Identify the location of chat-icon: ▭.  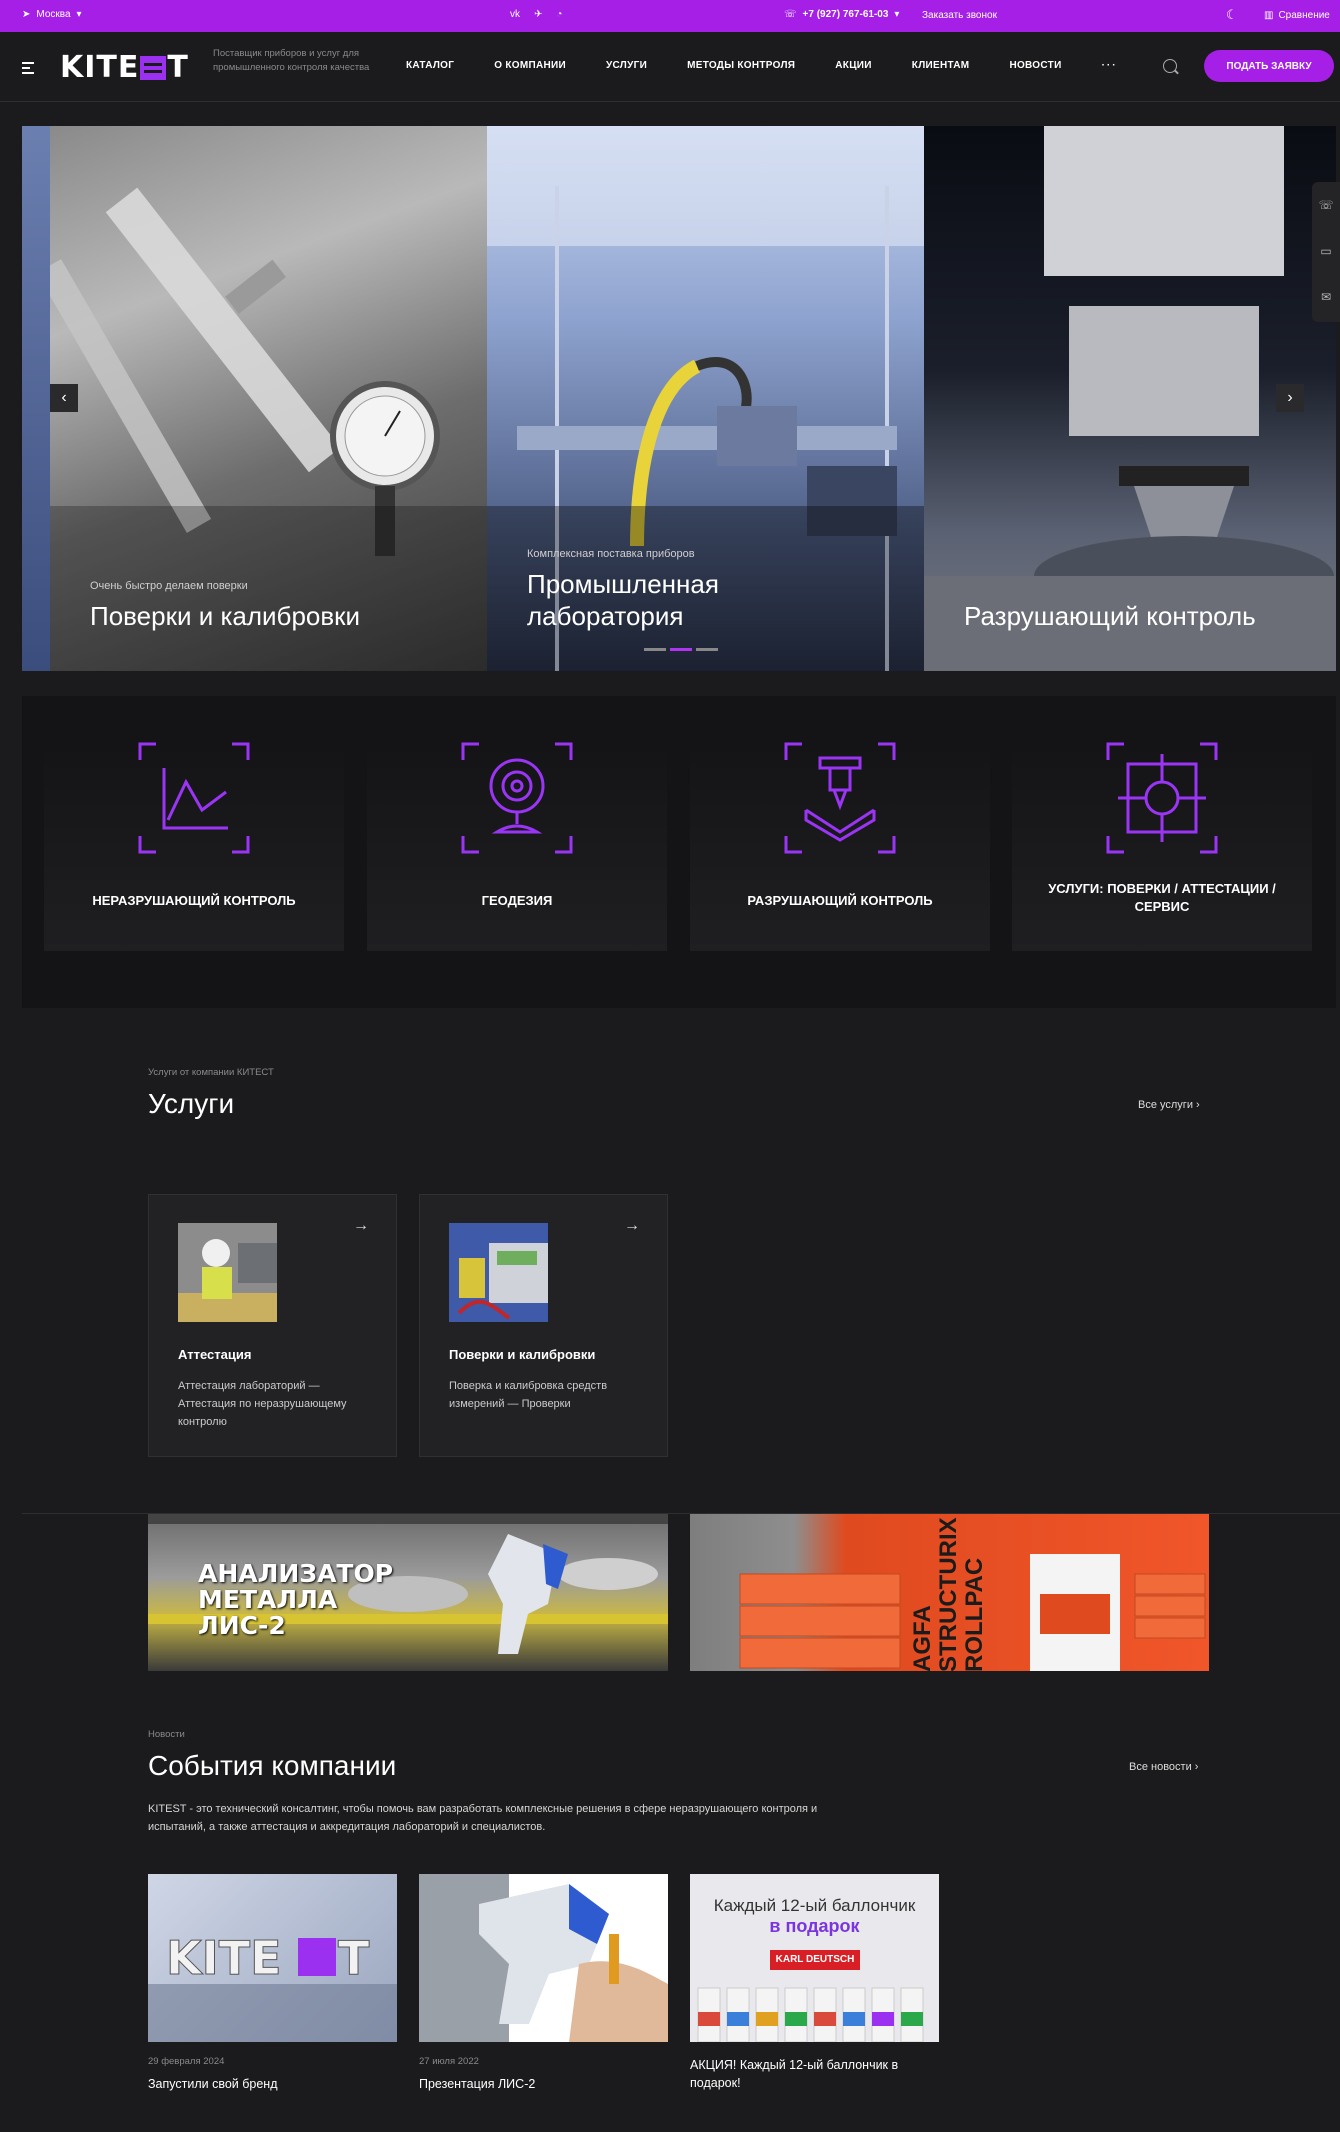
(1326, 251).